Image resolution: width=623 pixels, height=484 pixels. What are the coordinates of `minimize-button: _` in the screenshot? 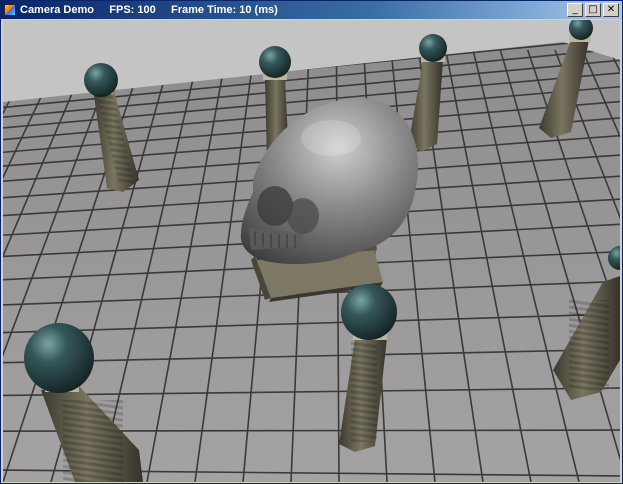 It's located at (575, 10).